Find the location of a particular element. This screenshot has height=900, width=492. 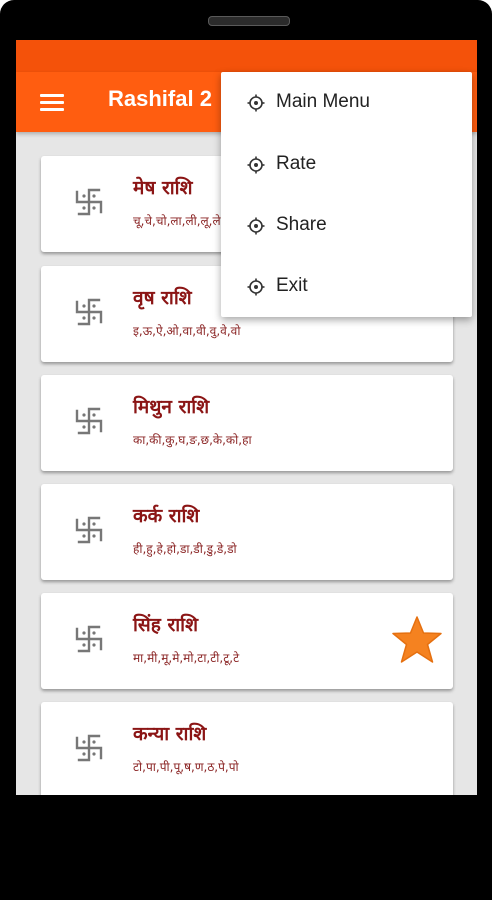

status-bar is located at coordinates (246, 56).